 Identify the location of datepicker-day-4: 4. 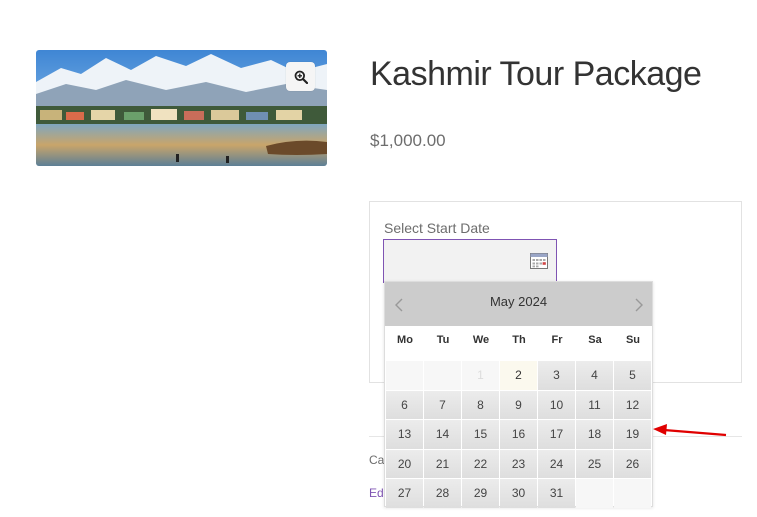
(594, 375).